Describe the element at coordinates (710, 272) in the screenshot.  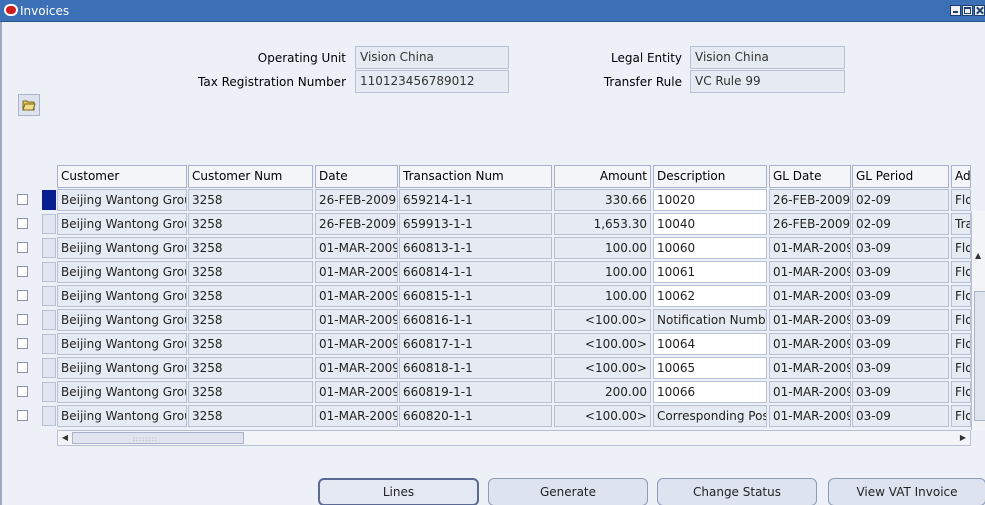
I see `cell-description: 10061` at that location.